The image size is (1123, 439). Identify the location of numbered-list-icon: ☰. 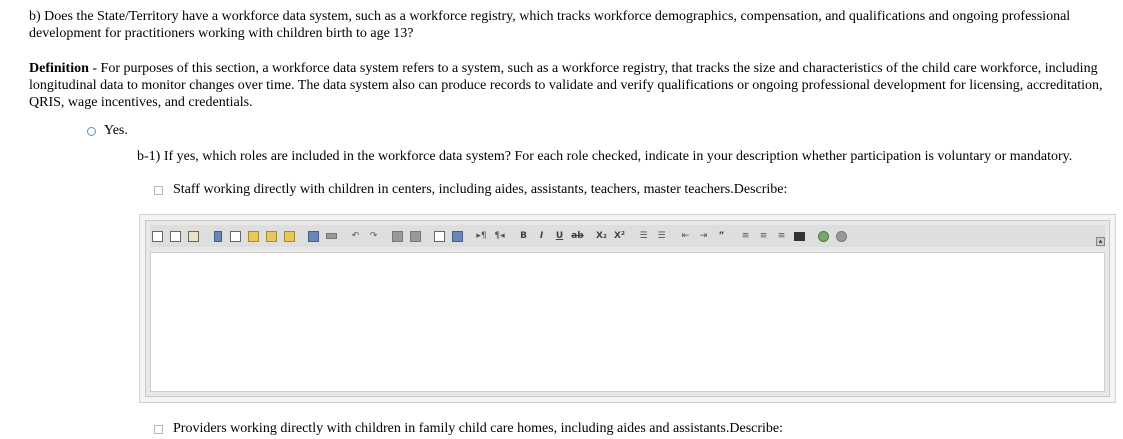
(643, 236).